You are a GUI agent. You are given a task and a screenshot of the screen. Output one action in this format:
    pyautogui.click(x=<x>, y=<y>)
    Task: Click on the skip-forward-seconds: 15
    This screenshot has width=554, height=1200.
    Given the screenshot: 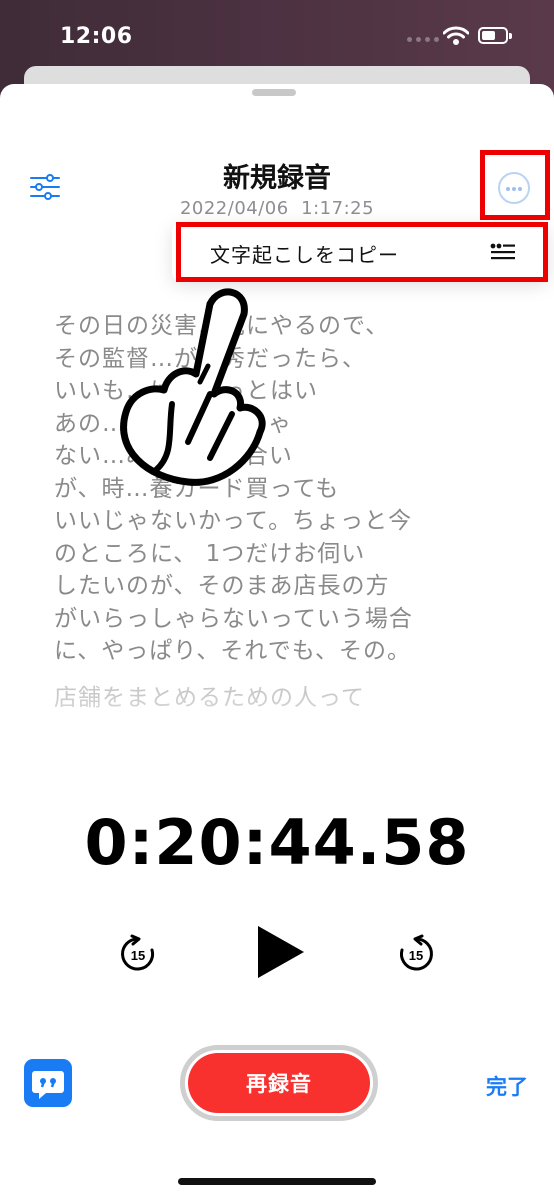 What is the action you would take?
    pyautogui.click(x=416, y=955)
    